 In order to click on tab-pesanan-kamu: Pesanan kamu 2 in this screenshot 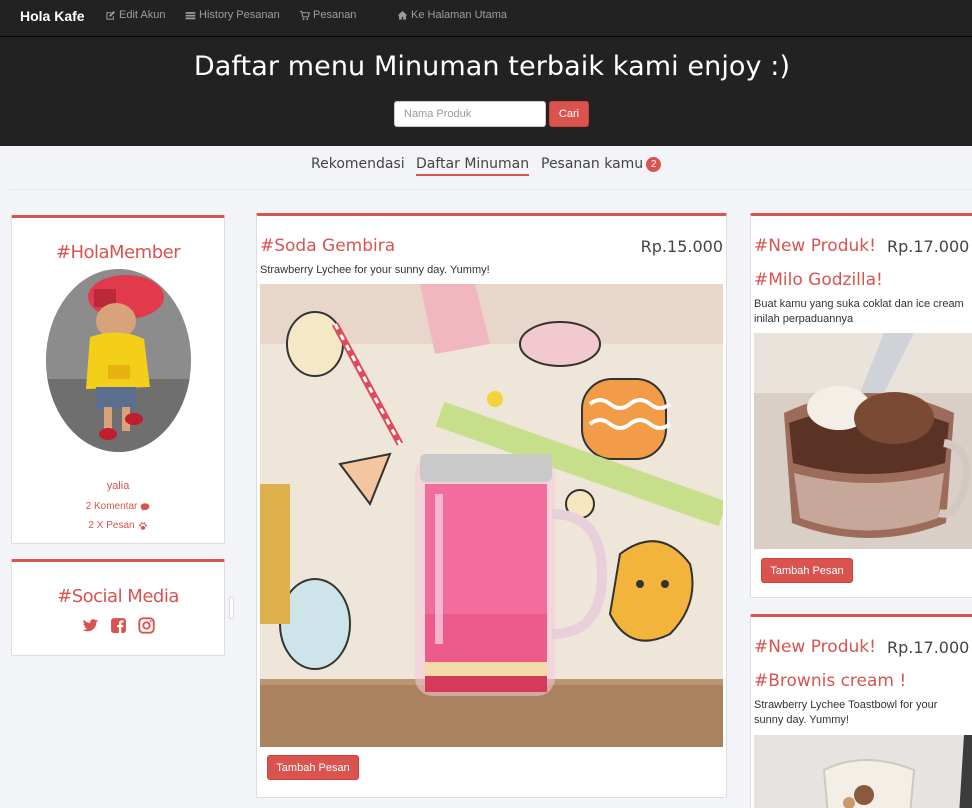, I will do `click(601, 164)`.